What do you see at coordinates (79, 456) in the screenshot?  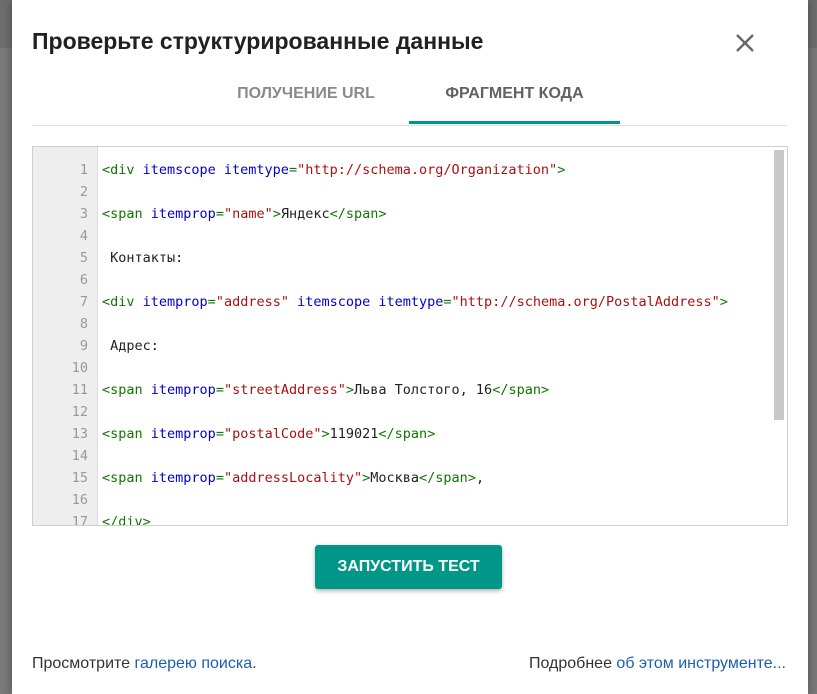 I see `line-number: 14` at bounding box center [79, 456].